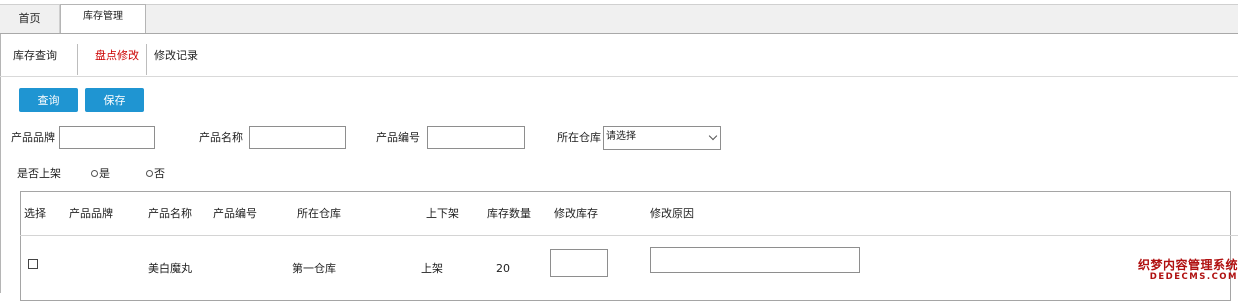  What do you see at coordinates (314, 268) in the screenshot?
I see `row-warehouse: 第一仓库` at bounding box center [314, 268].